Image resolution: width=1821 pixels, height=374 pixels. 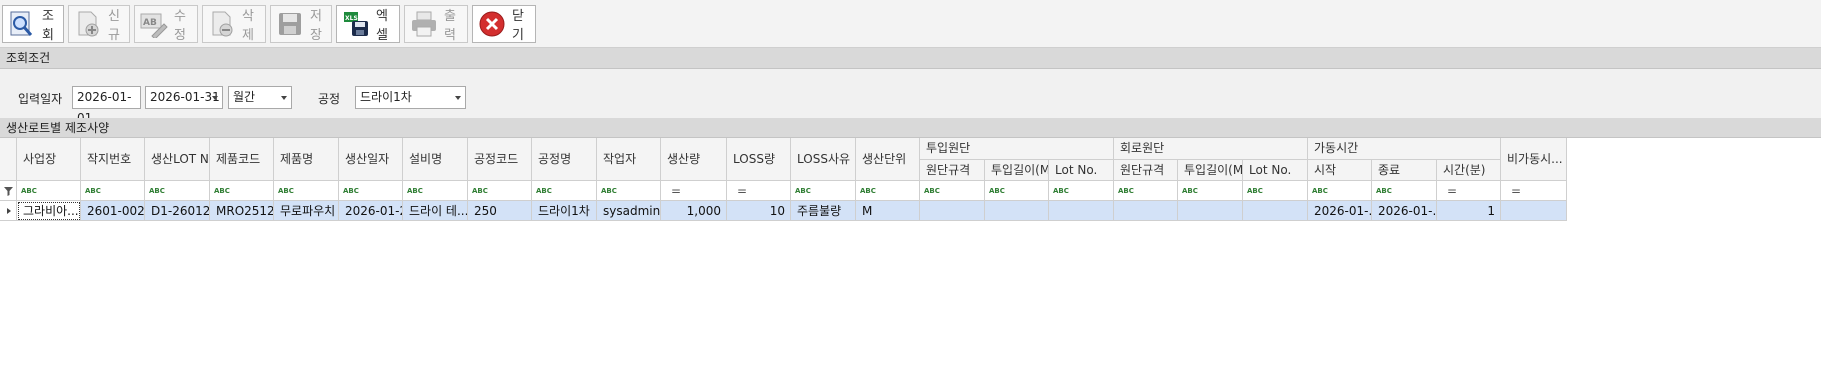 I want to click on cell-product-name: 무로파우치, so click(x=306, y=211).